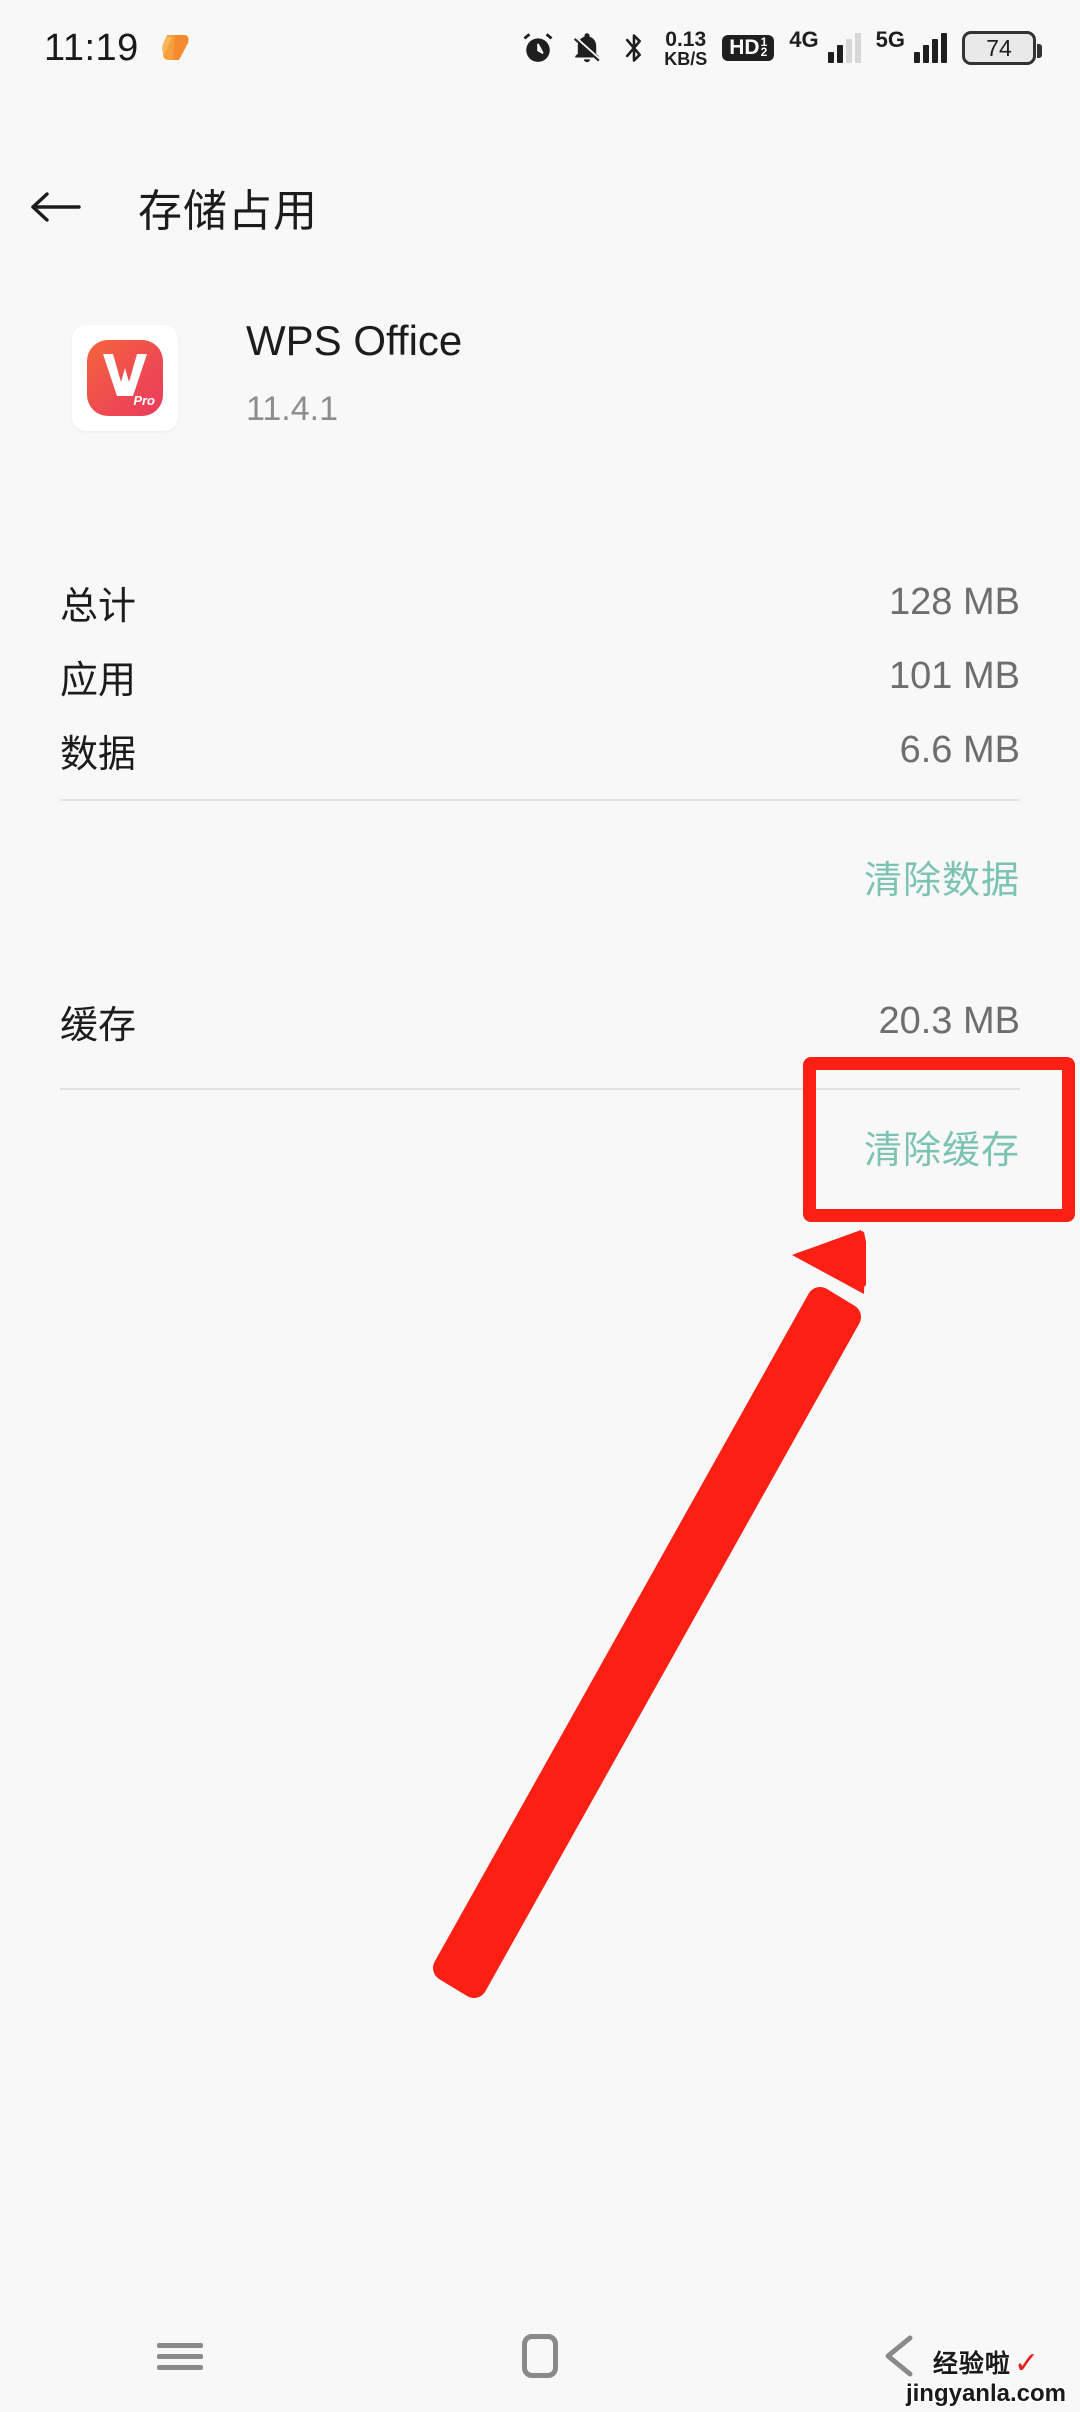 This screenshot has height=2412, width=1080. Describe the element at coordinates (999, 47) in the screenshot. I see `battery-percent-text: 74` at that location.